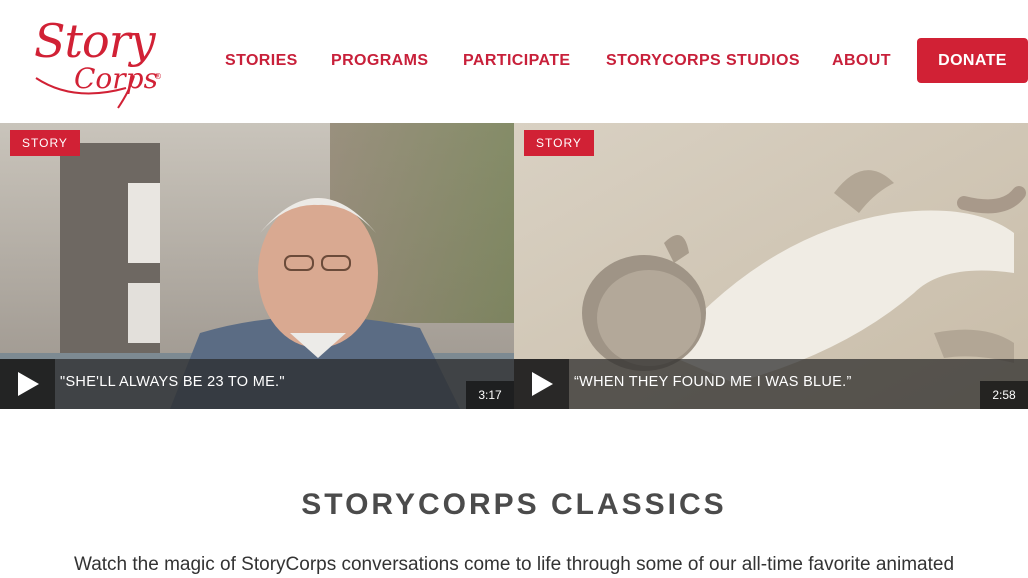  I want to click on nav-item-storycorps-studios: STORYCORPS STUDIOS, so click(703, 61).